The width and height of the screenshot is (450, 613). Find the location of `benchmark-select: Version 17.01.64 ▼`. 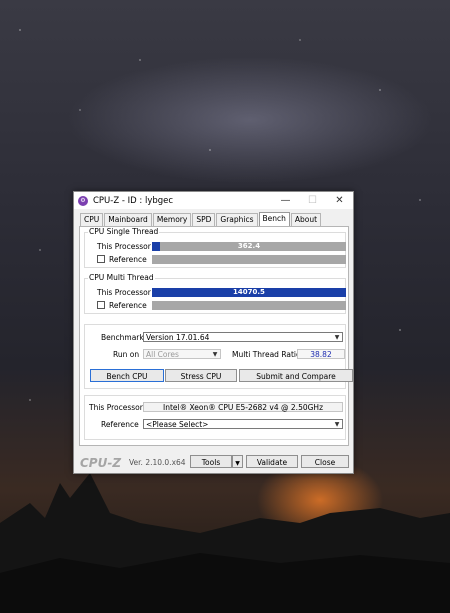

benchmark-select: Version 17.01.64 ▼ is located at coordinates (243, 337).